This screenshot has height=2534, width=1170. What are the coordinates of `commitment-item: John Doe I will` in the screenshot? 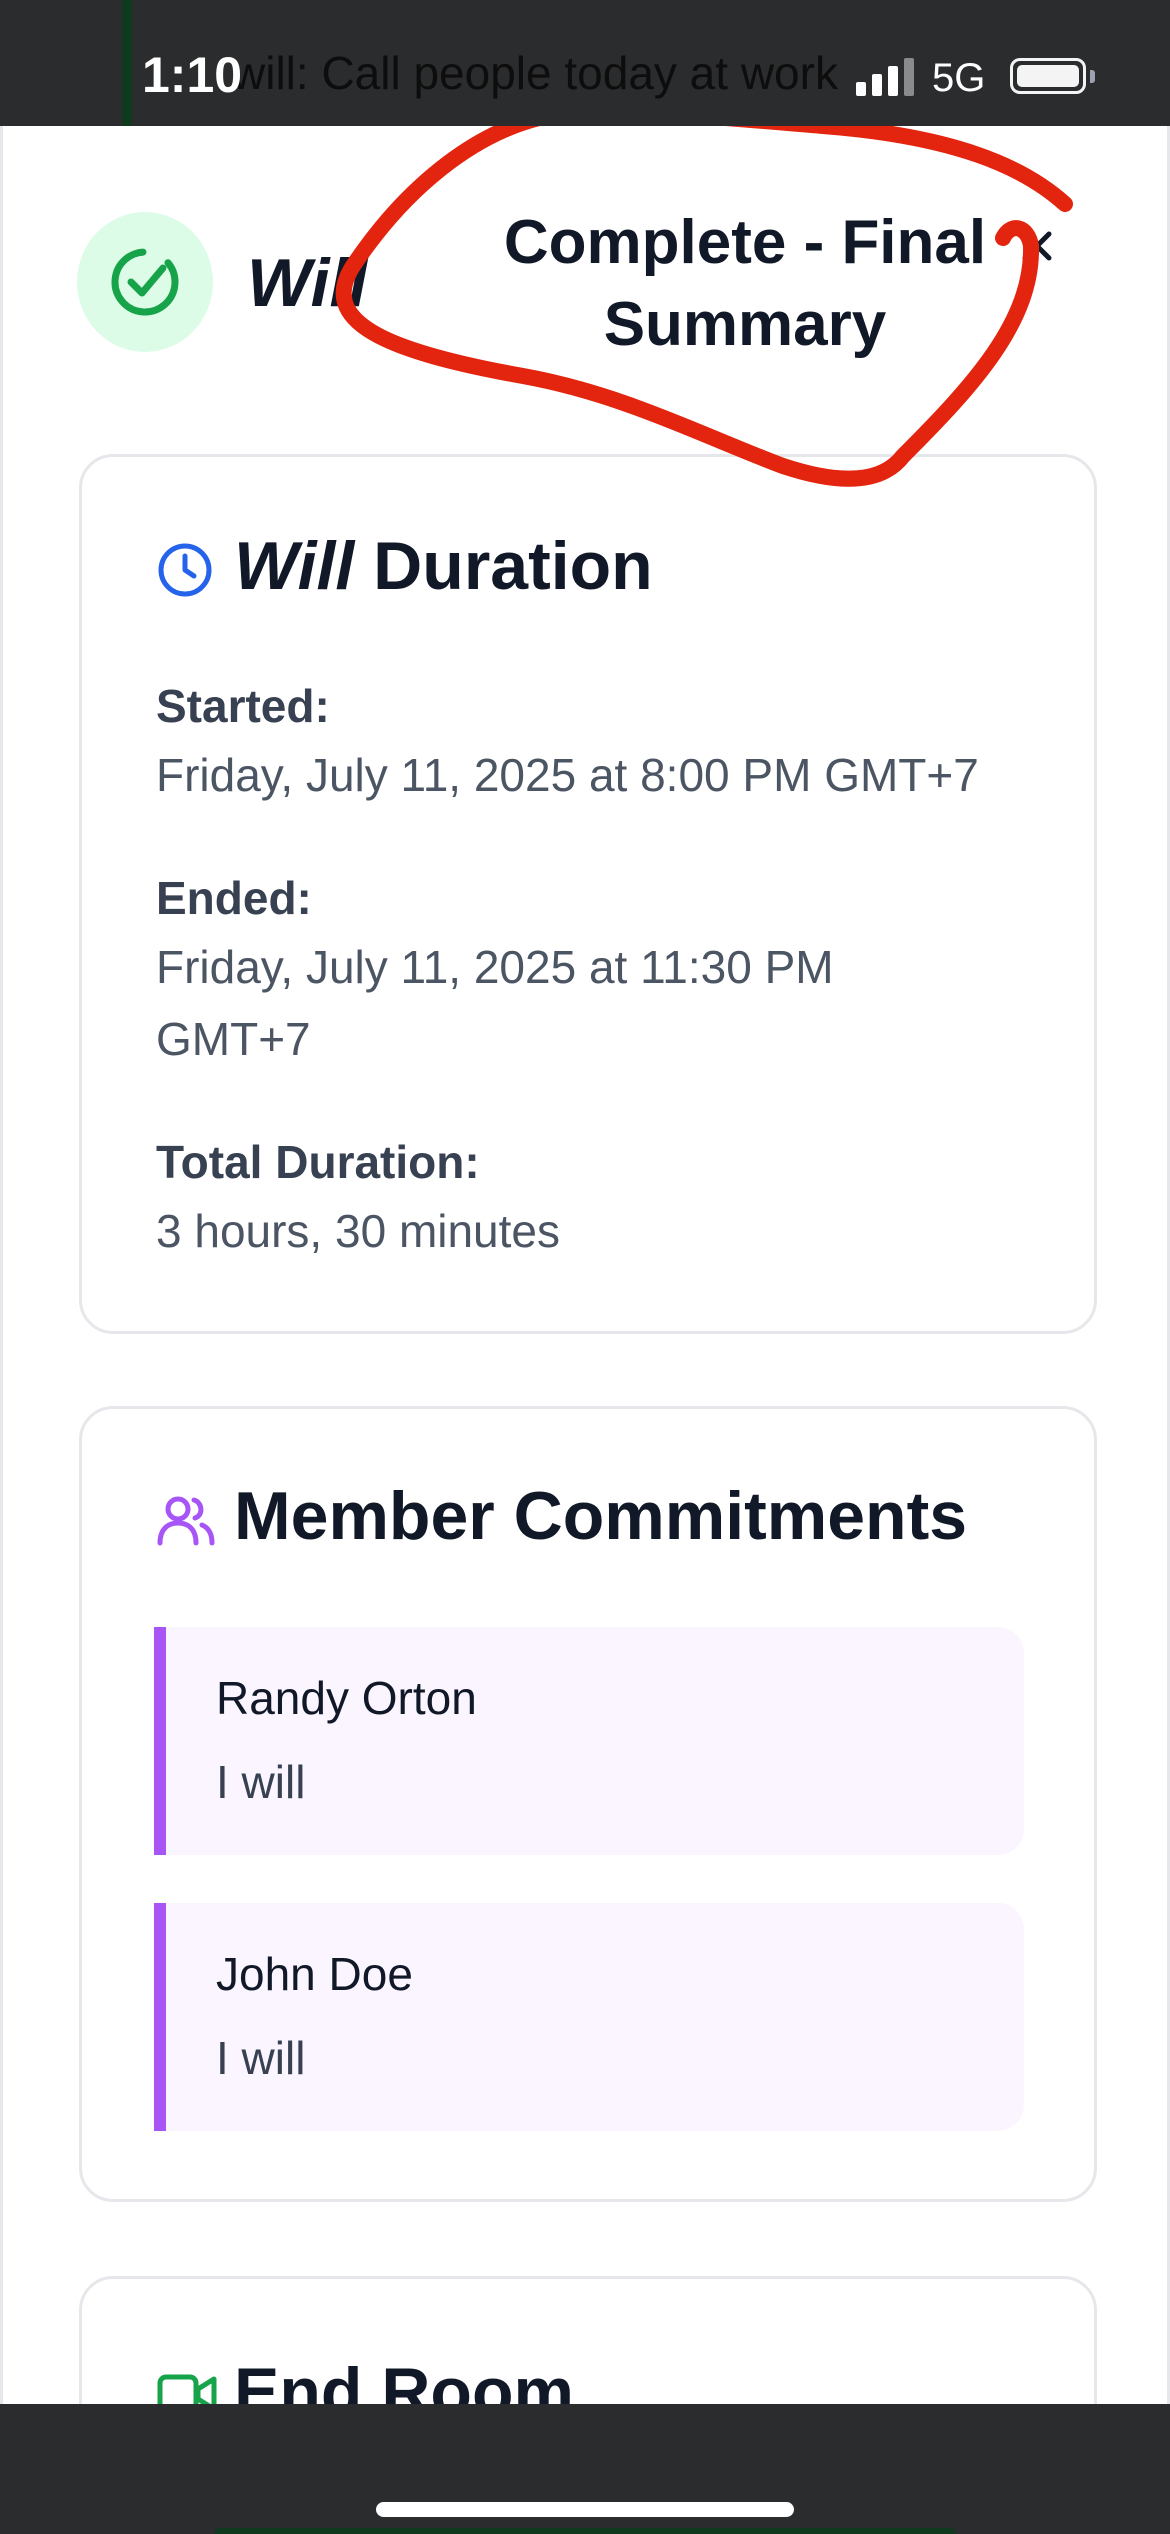 It's located at (589, 2017).